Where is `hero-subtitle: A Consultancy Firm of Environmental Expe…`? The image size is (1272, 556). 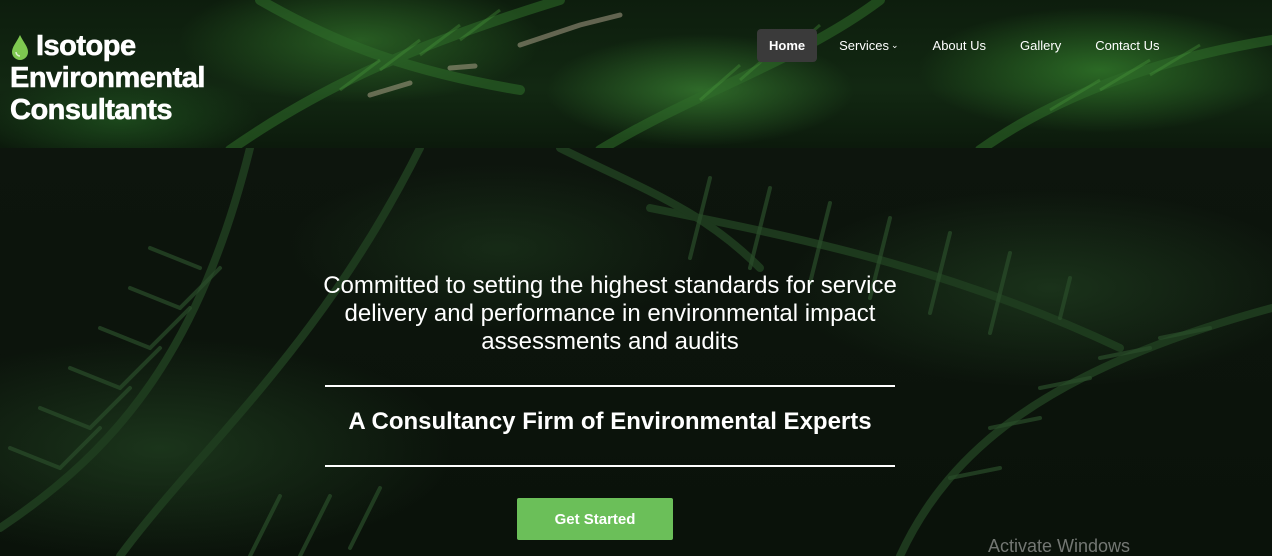
hero-subtitle: A Consultancy Firm of Environmental Expe… is located at coordinates (610, 421).